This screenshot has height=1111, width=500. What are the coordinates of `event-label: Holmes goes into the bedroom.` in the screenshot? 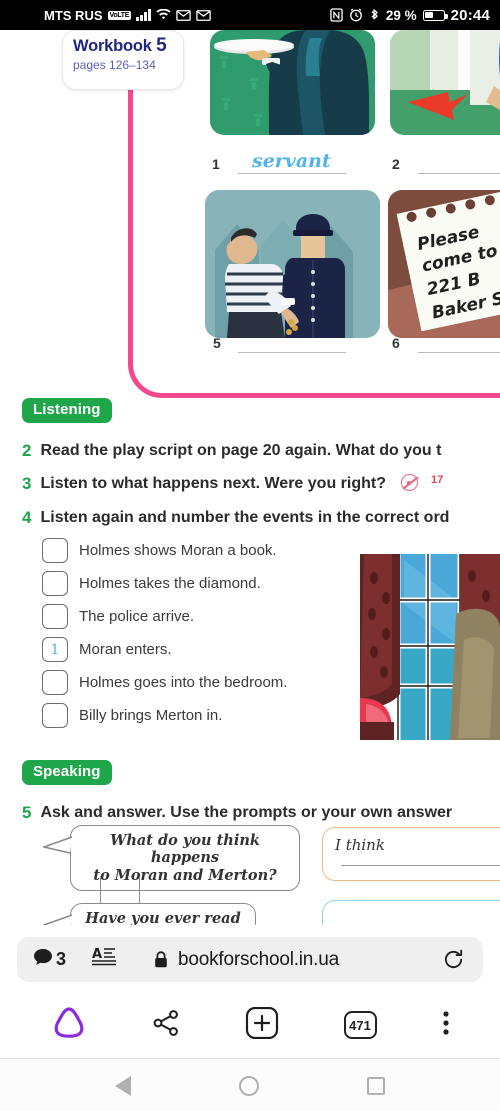 It's located at (183, 682).